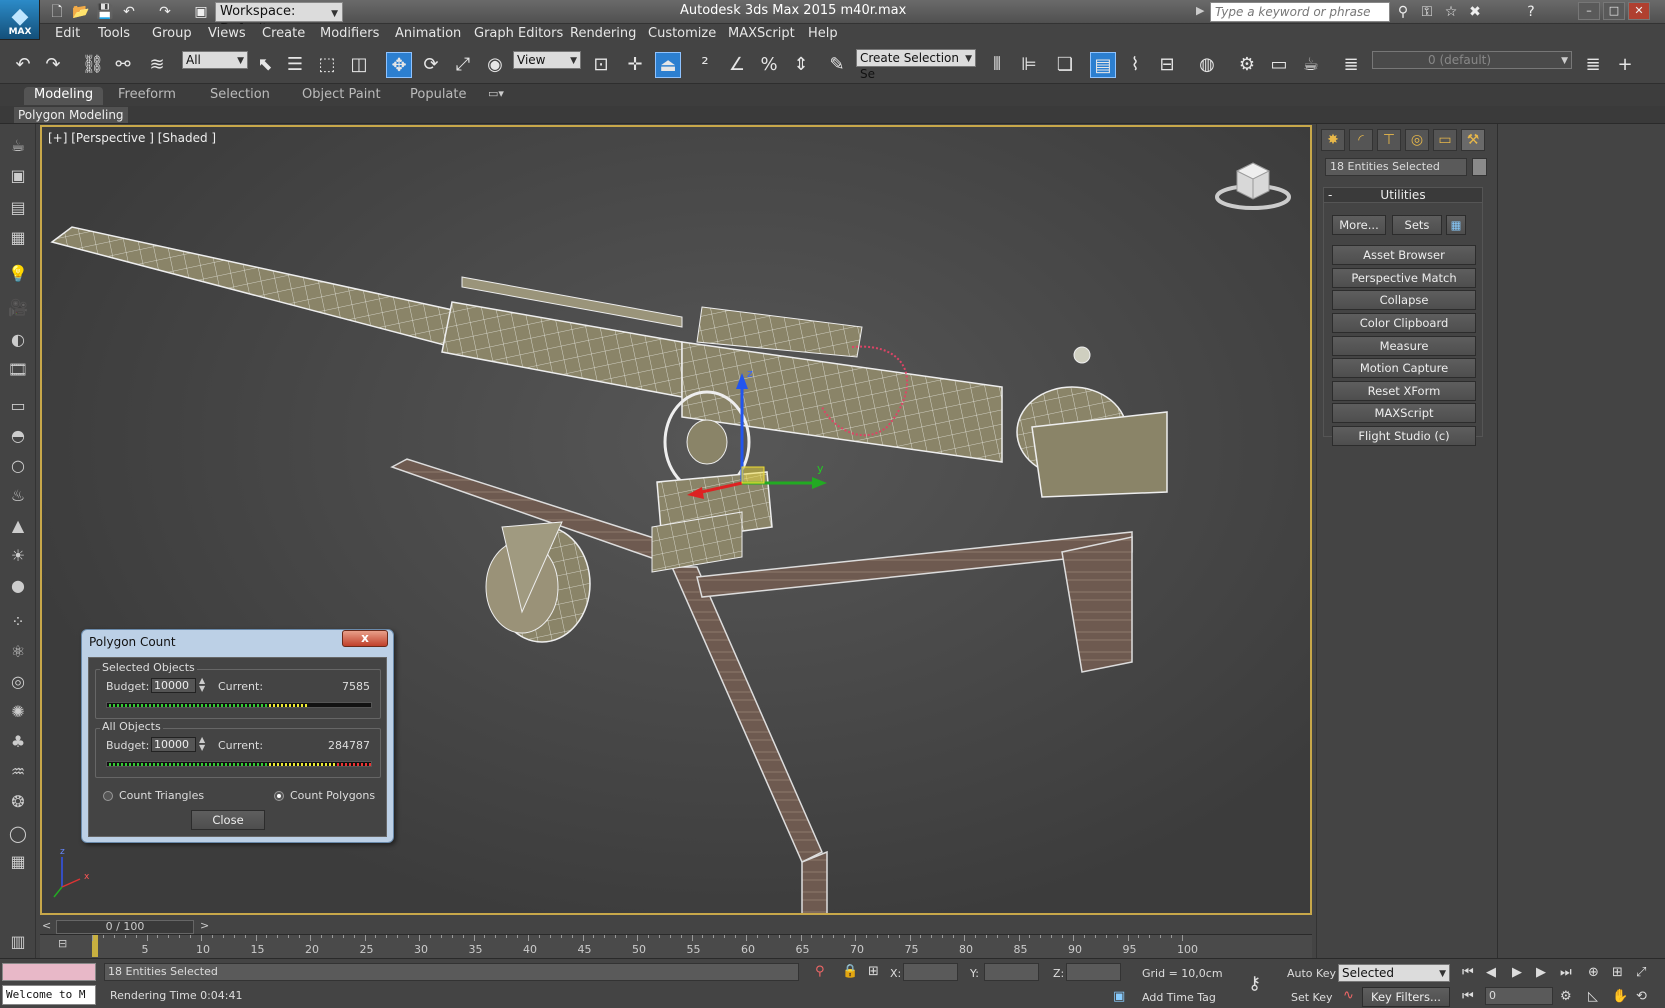 The height and width of the screenshot is (1008, 1665). I want to click on render-icon: ▣, so click(18, 176).